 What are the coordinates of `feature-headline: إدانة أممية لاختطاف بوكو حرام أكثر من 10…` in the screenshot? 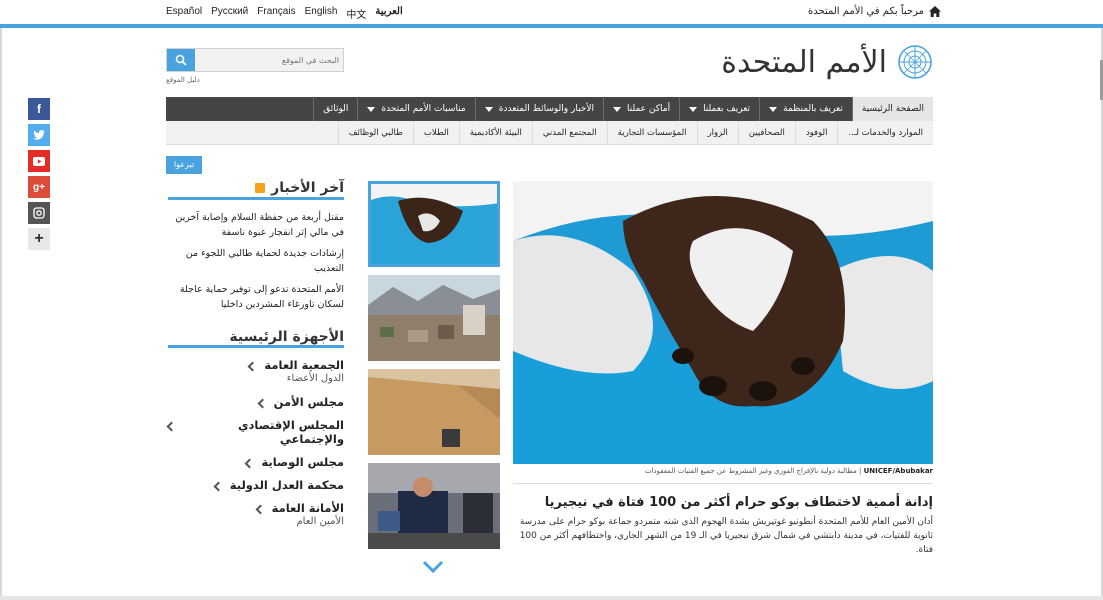 It's located at (723, 502).